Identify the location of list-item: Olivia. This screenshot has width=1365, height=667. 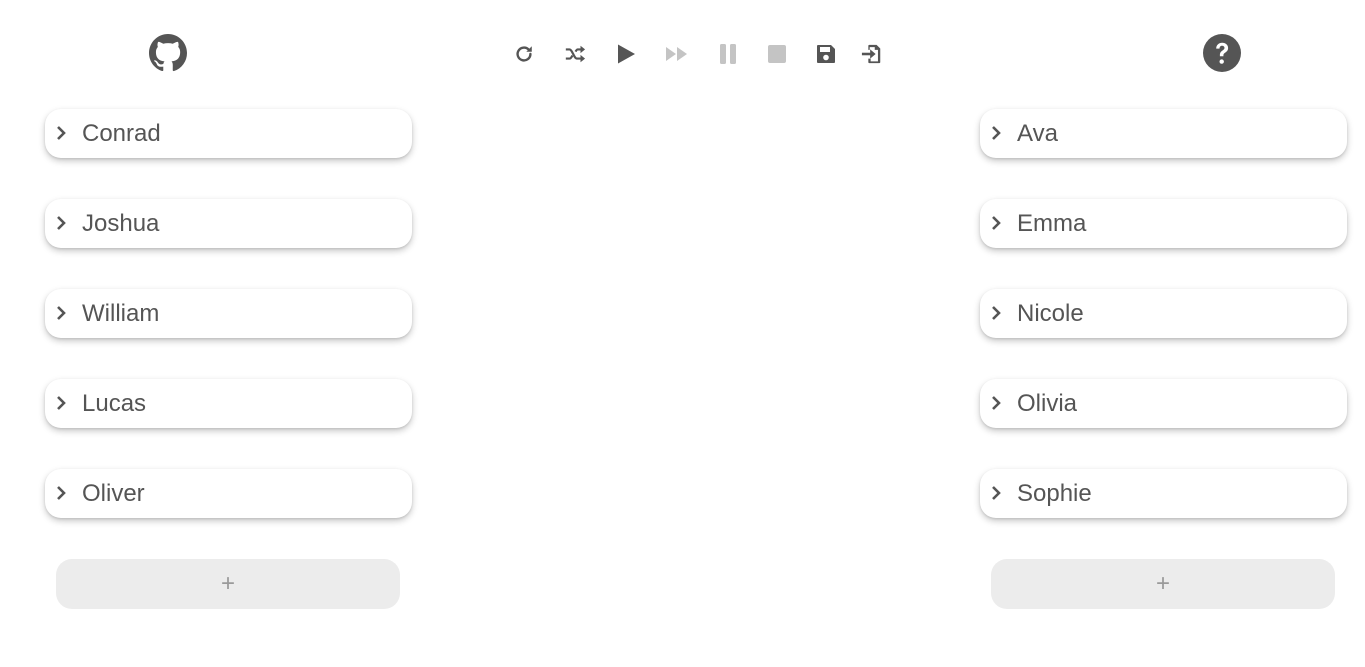
(1163, 403).